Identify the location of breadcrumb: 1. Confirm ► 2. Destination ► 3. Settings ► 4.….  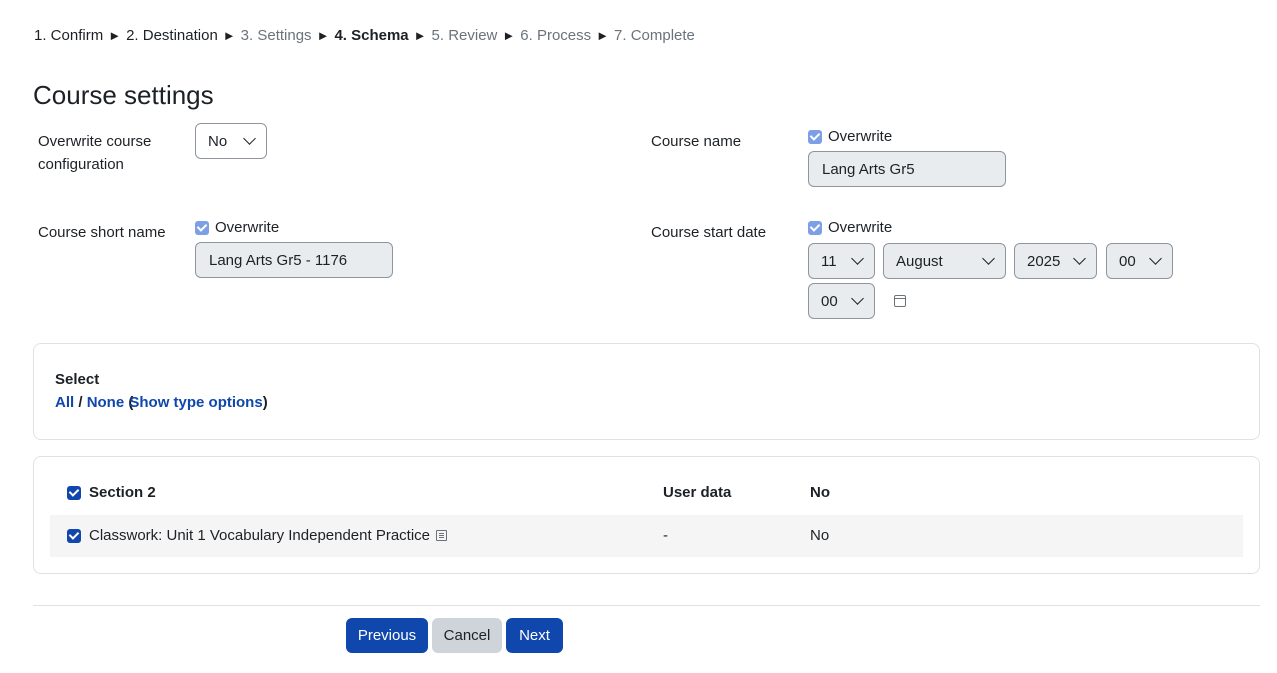
(364, 35).